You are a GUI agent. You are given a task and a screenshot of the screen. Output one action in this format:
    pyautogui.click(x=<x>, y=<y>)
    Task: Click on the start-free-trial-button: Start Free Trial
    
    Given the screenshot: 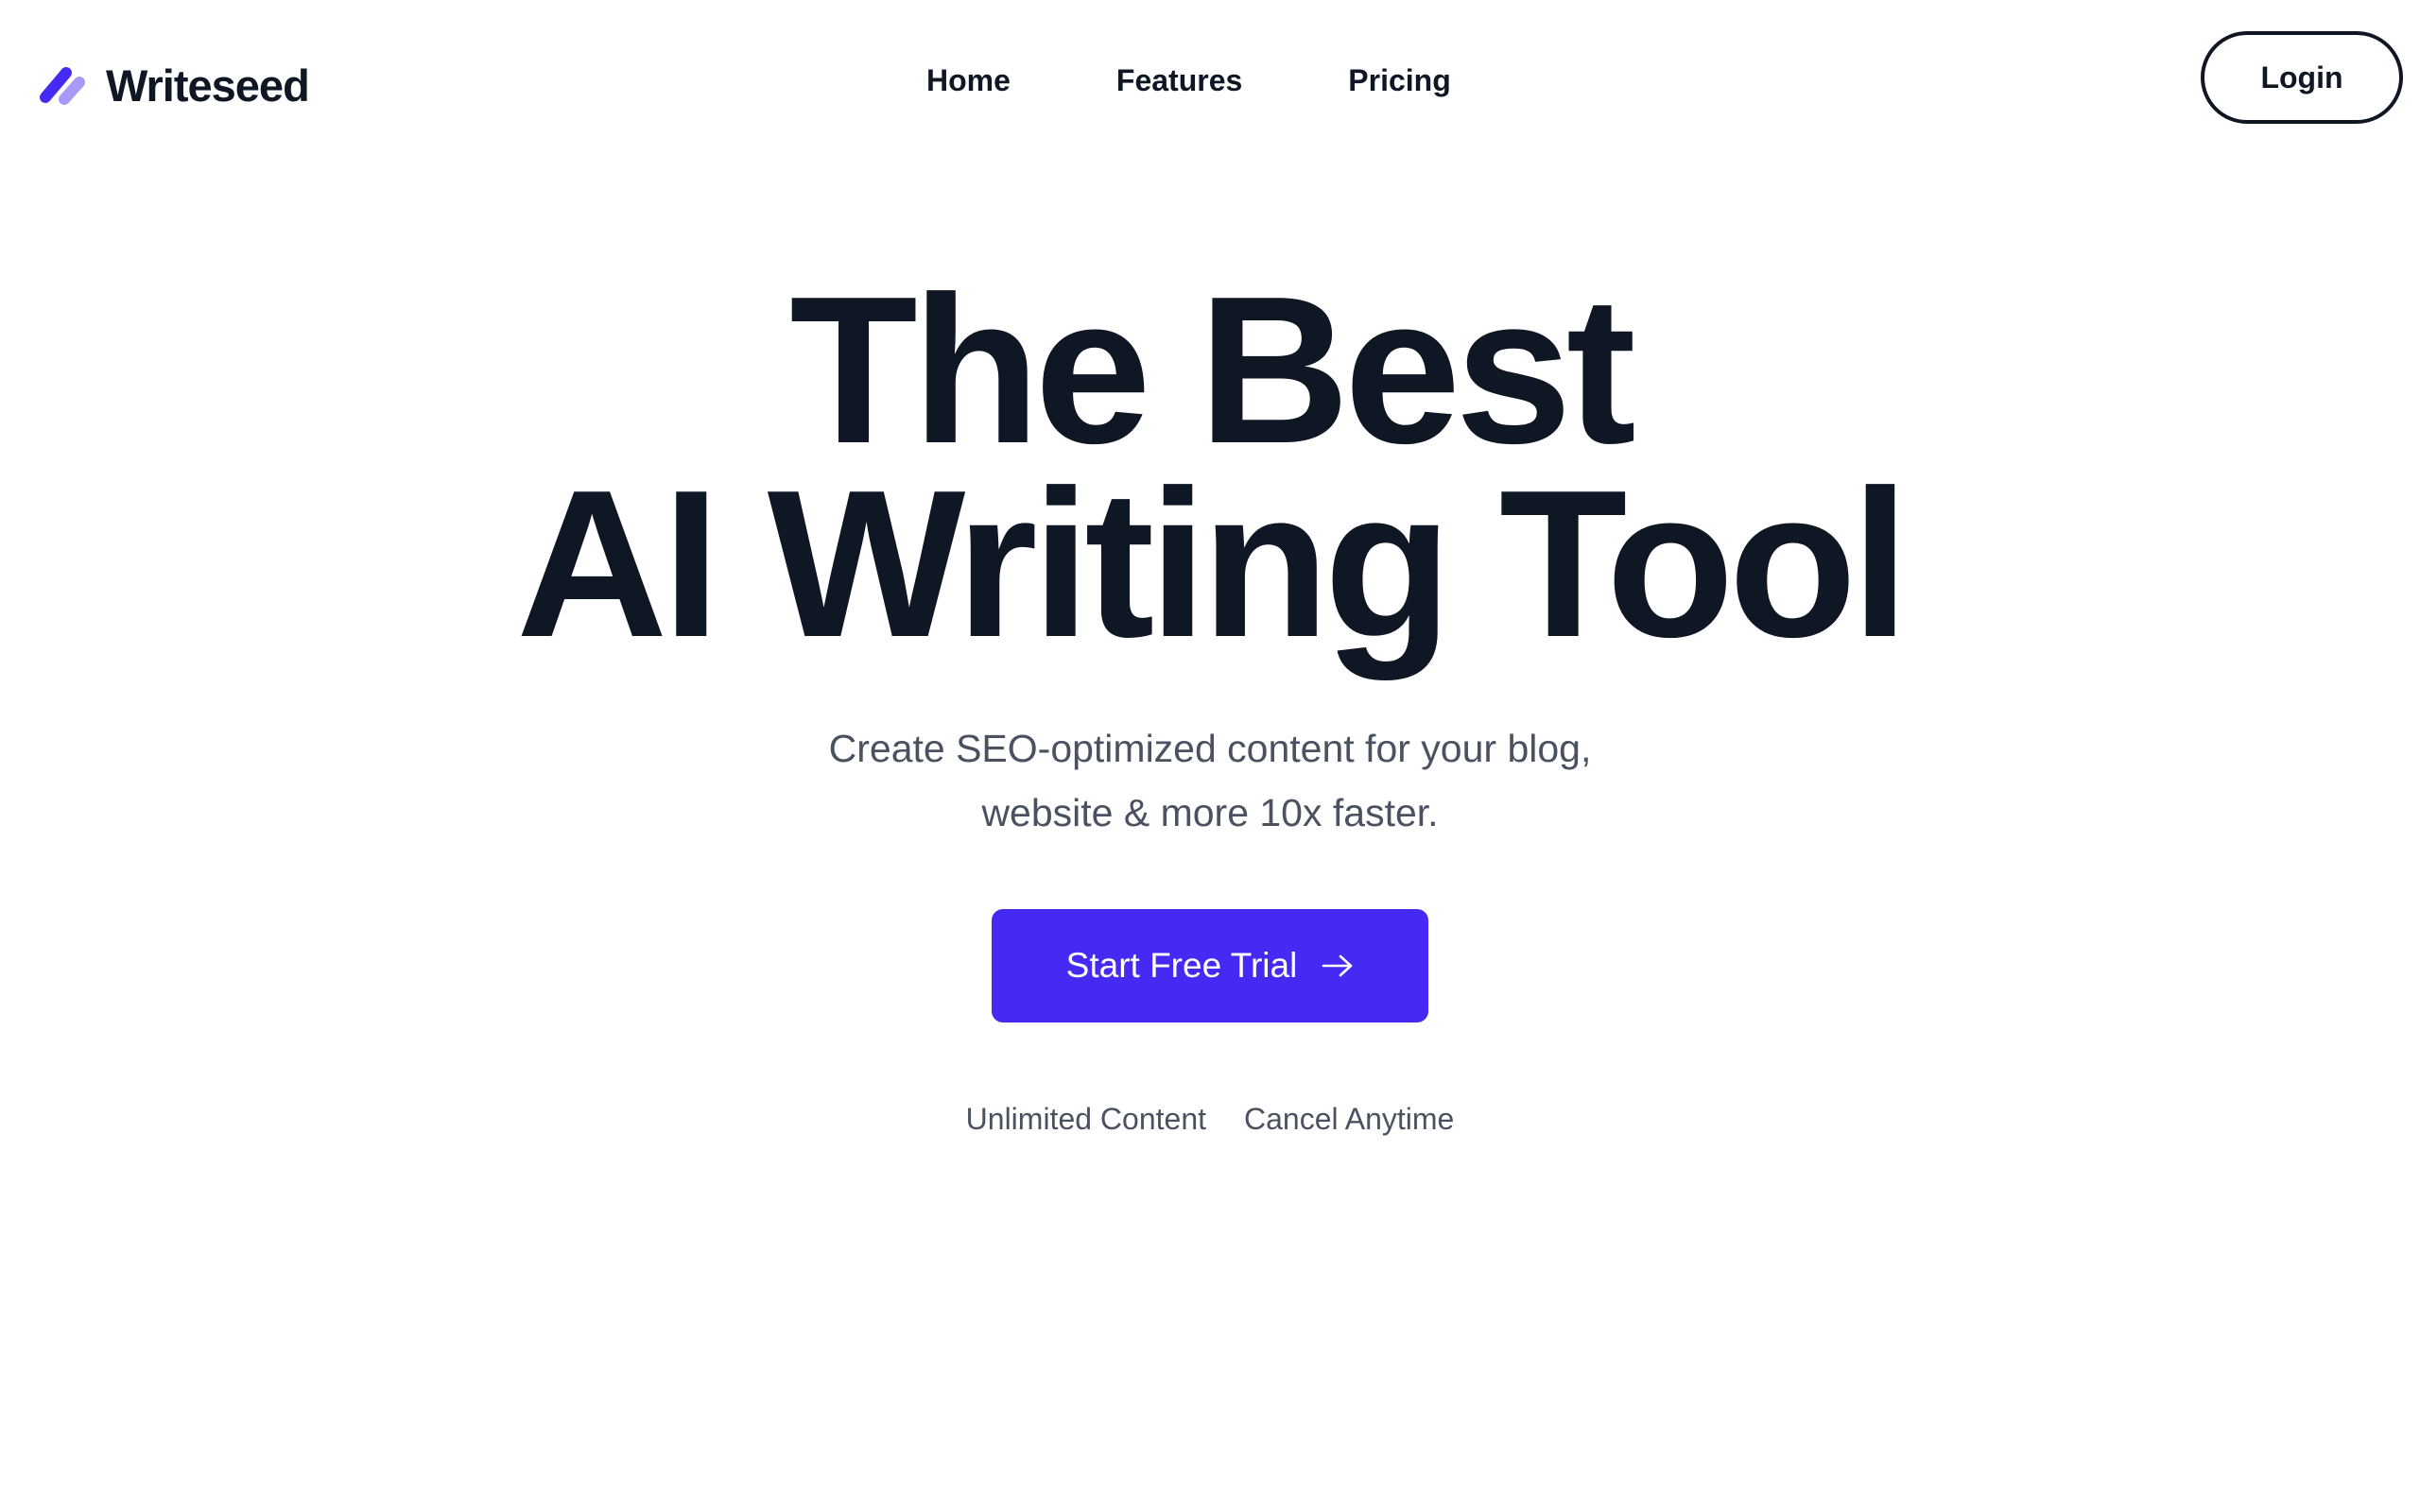 What is the action you would take?
    pyautogui.click(x=1210, y=965)
    